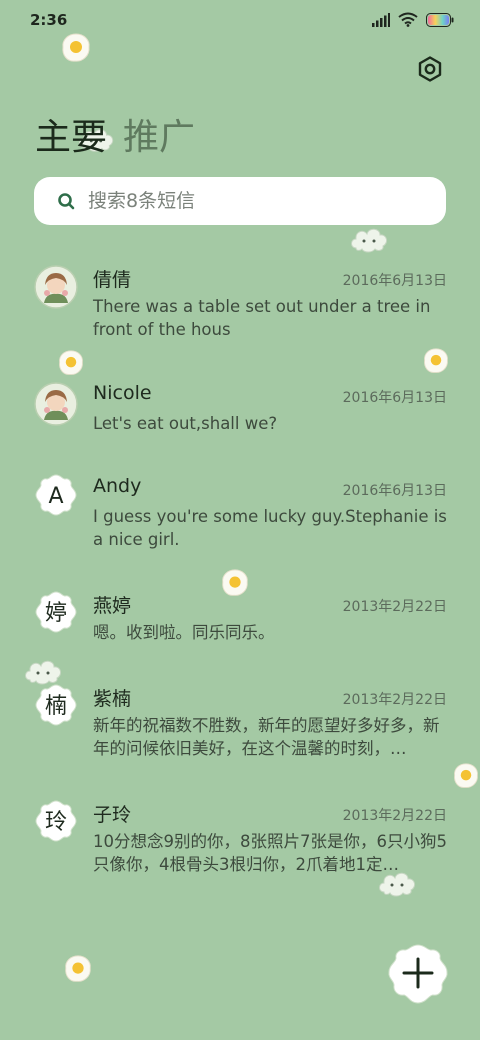 Image resolution: width=480 pixels, height=1040 pixels. What do you see at coordinates (240, 20) in the screenshot?
I see `status-bar: 2:36` at bounding box center [240, 20].